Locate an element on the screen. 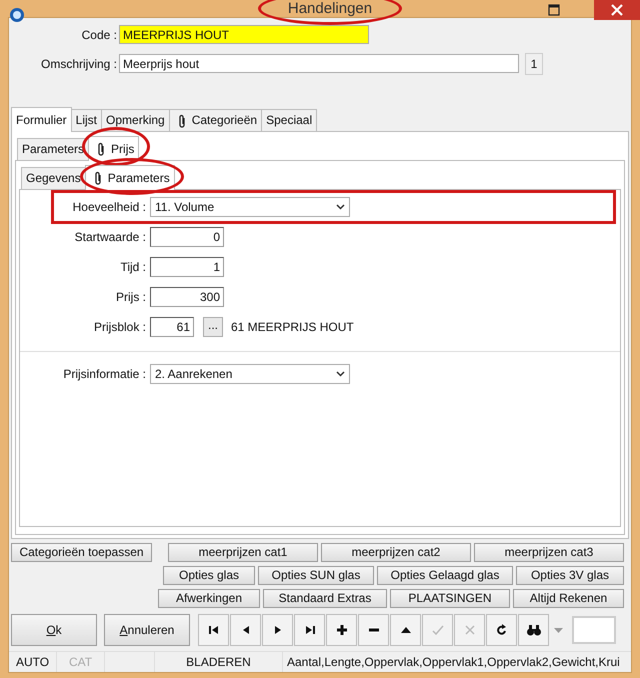  apply-categories-button: Categorieën toepassen is located at coordinates (81, 552).